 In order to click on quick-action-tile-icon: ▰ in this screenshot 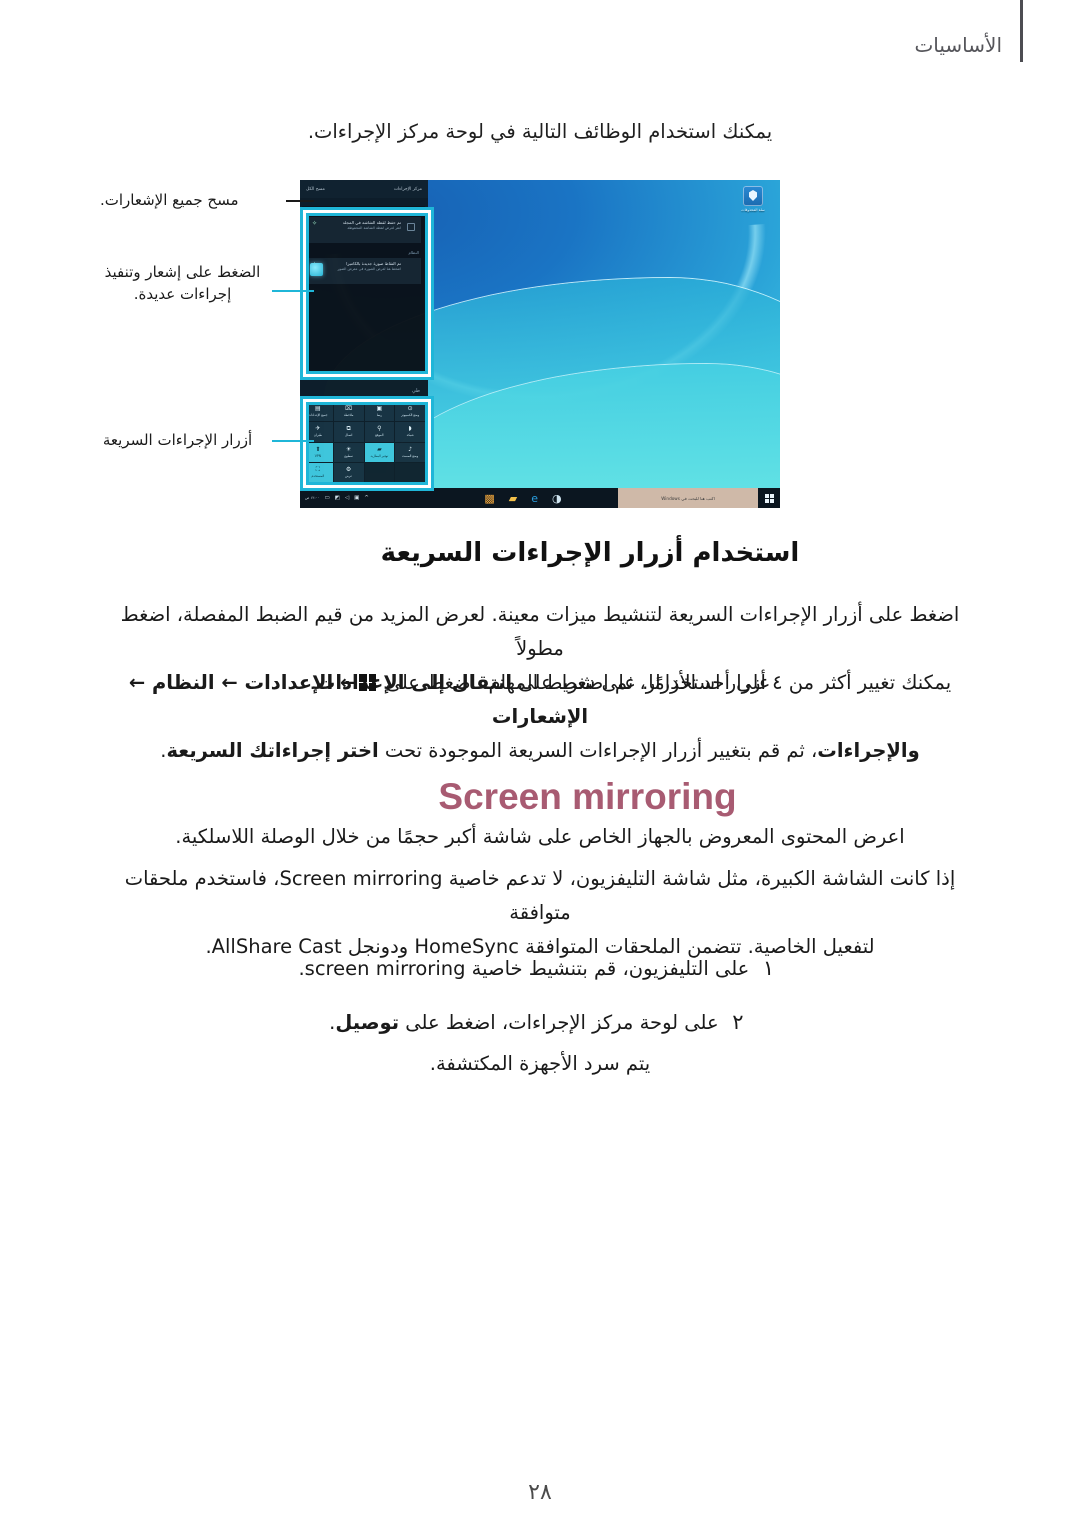, I will do `click(379, 449)`.